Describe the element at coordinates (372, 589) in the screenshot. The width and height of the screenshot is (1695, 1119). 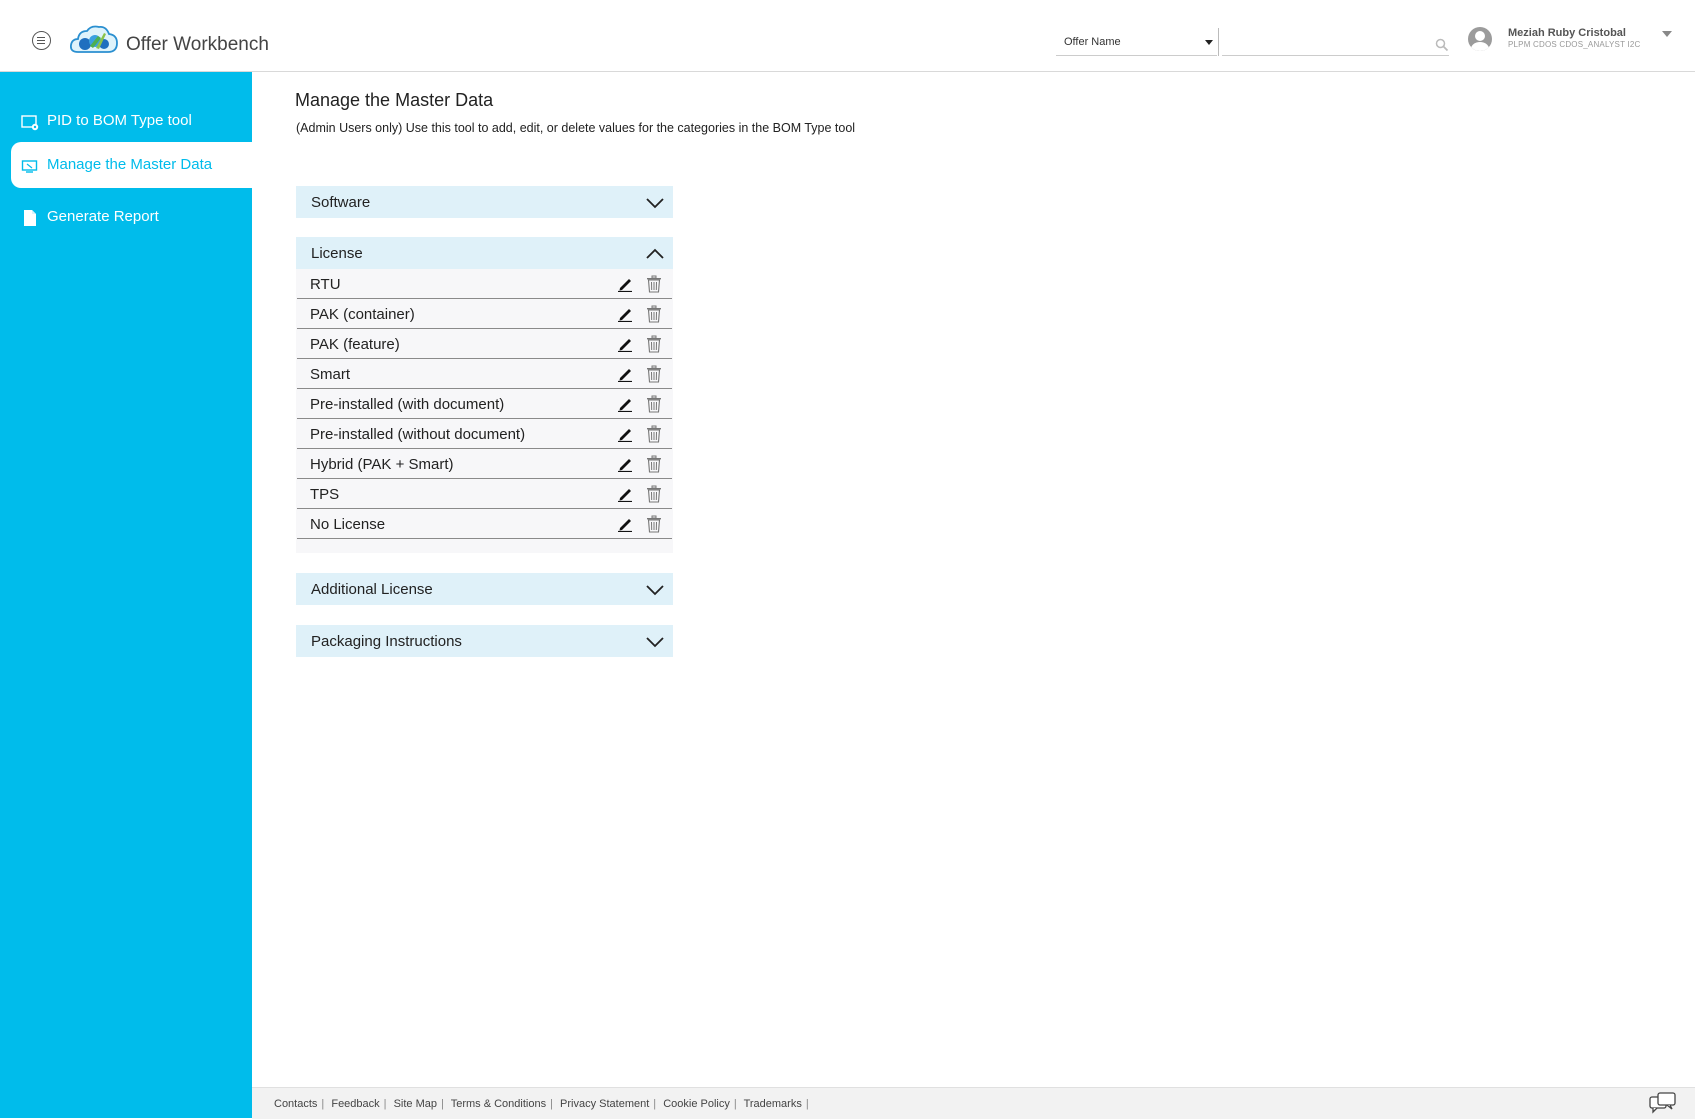
I see `panel-title: Additional License` at that location.